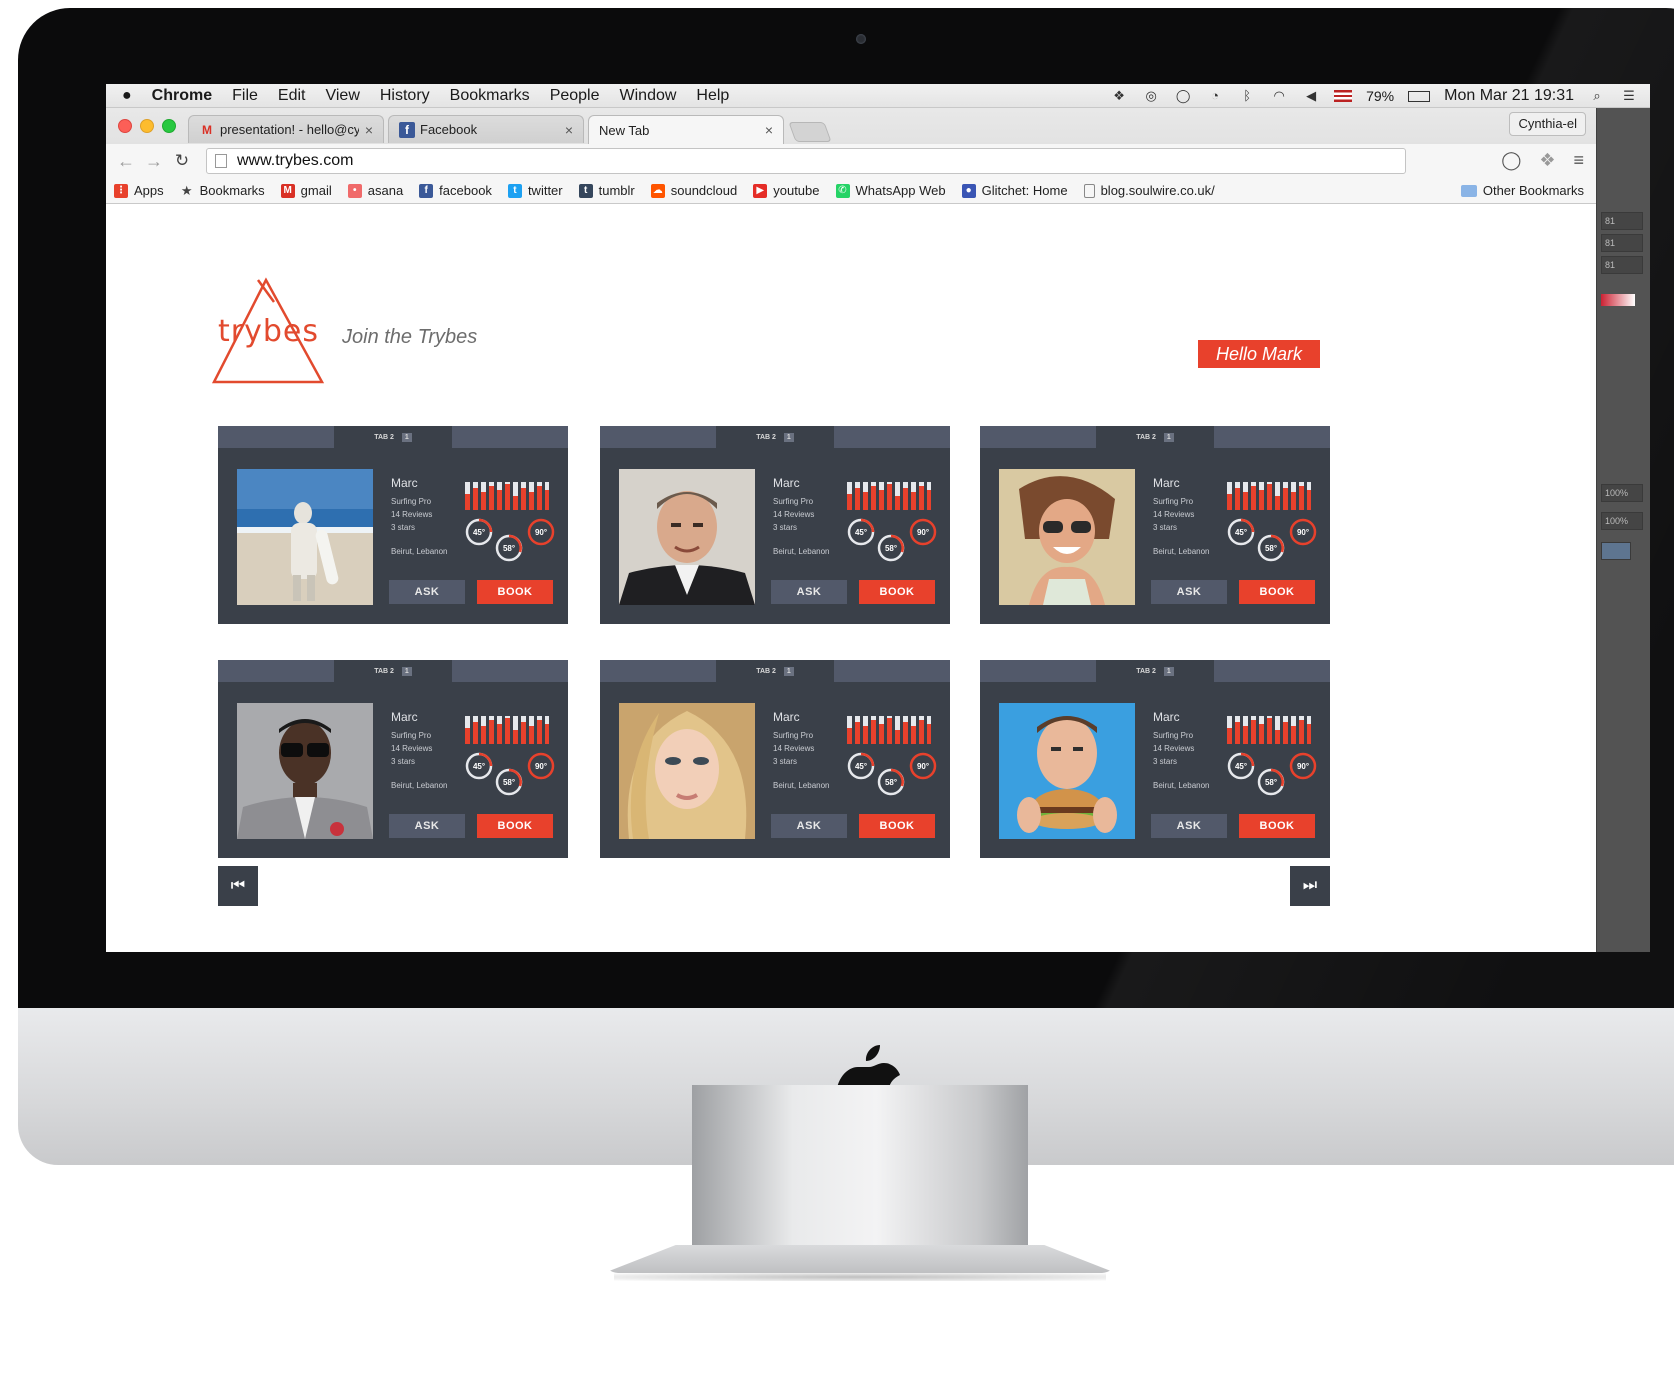 The image size is (1674, 1382). Describe the element at coordinates (786, 190) in the screenshot. I see `bookmark-youtube: ▶ youtube` at that location.